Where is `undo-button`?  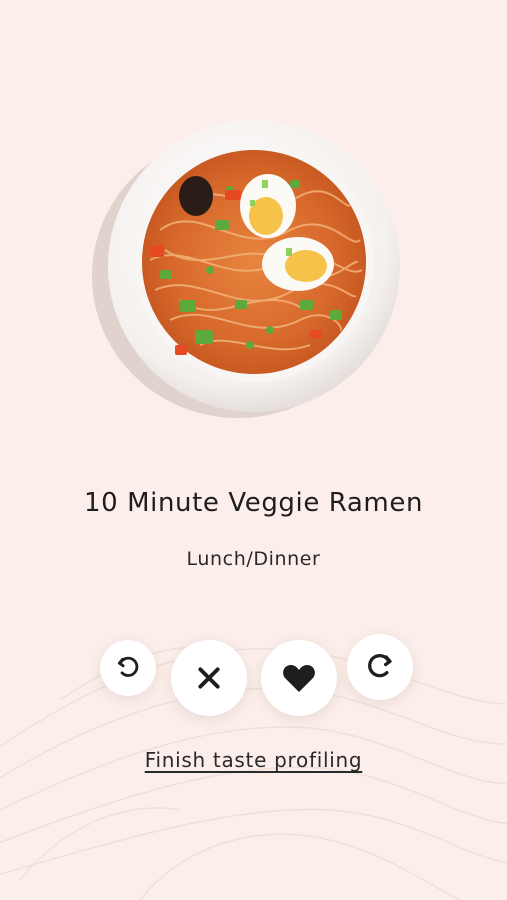 undo-button is located at coordinates (128, 668).